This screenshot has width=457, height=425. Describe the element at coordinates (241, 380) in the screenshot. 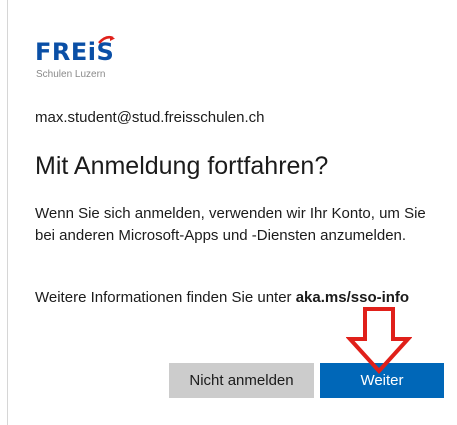

I see `decline-button: Nicht anmelden` at that location.